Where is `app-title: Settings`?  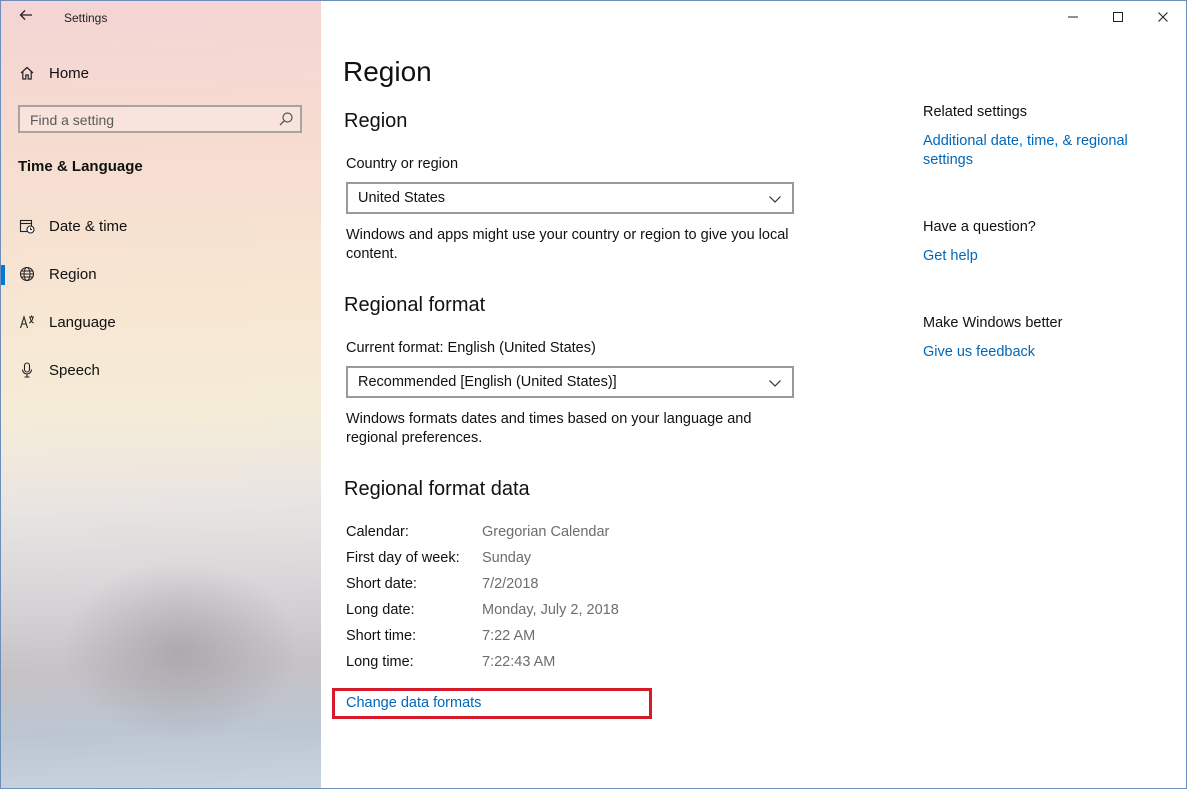 app-title: Settings is located at coordinates (86, 18).